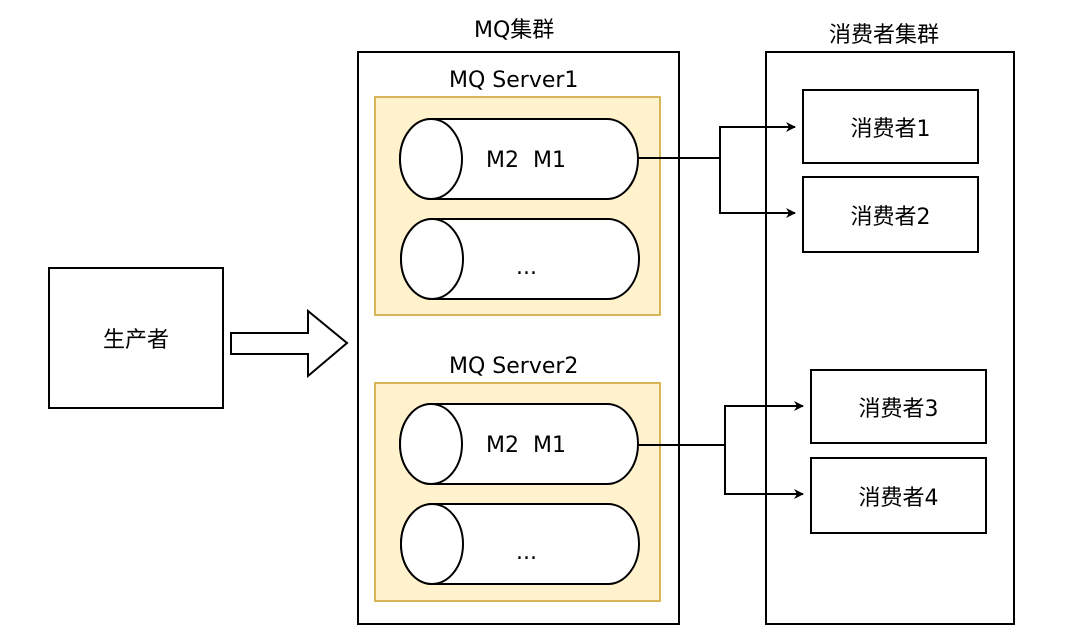 Image resolution: width=1086 pixels, height=644 pixels. I want to click on consumer-cluster-title: 消费者集群, so click(884, 35).